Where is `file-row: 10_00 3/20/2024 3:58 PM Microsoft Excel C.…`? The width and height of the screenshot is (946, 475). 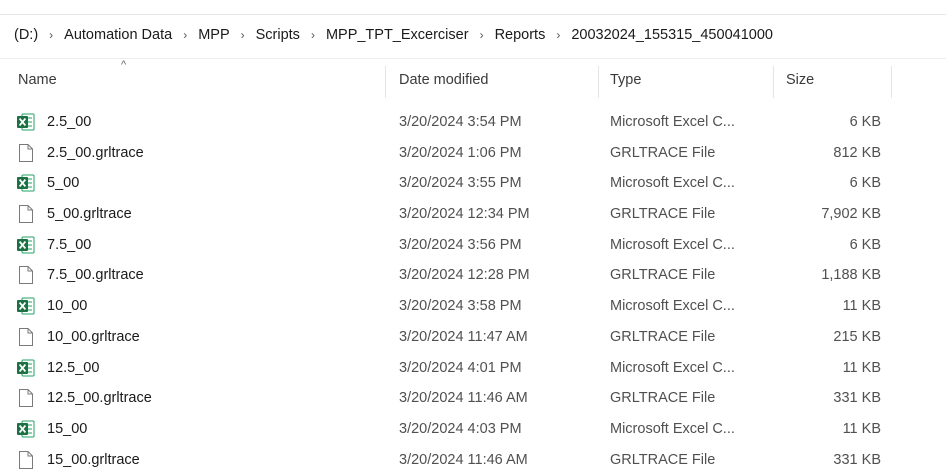 file-row: 10_00 3/20/2024 3:58 PM Microsoft Excel C.… is located at coordinates (473, 306).